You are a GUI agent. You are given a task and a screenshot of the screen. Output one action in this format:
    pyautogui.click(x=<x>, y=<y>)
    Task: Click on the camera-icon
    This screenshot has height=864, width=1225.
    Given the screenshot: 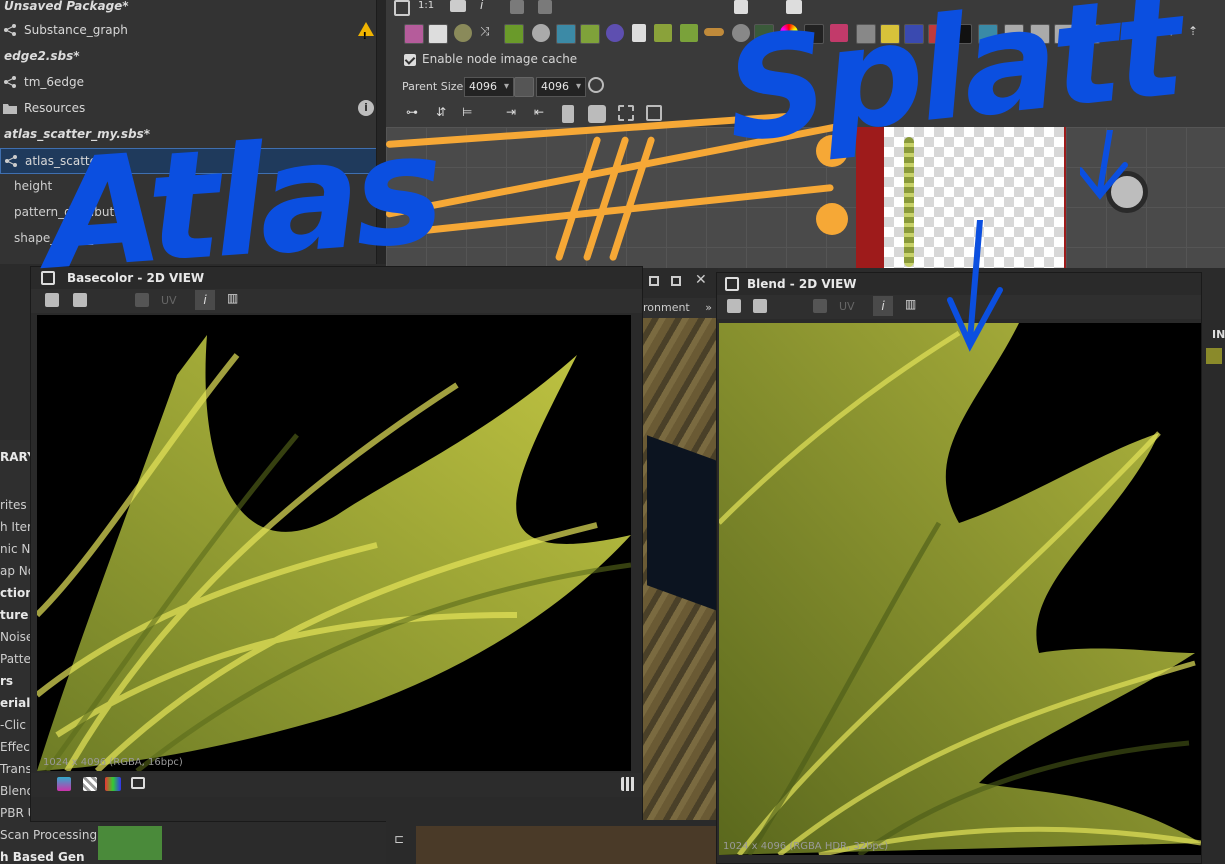 What is the action you would take?
    pyautogui.click(x=458, y=6)
    